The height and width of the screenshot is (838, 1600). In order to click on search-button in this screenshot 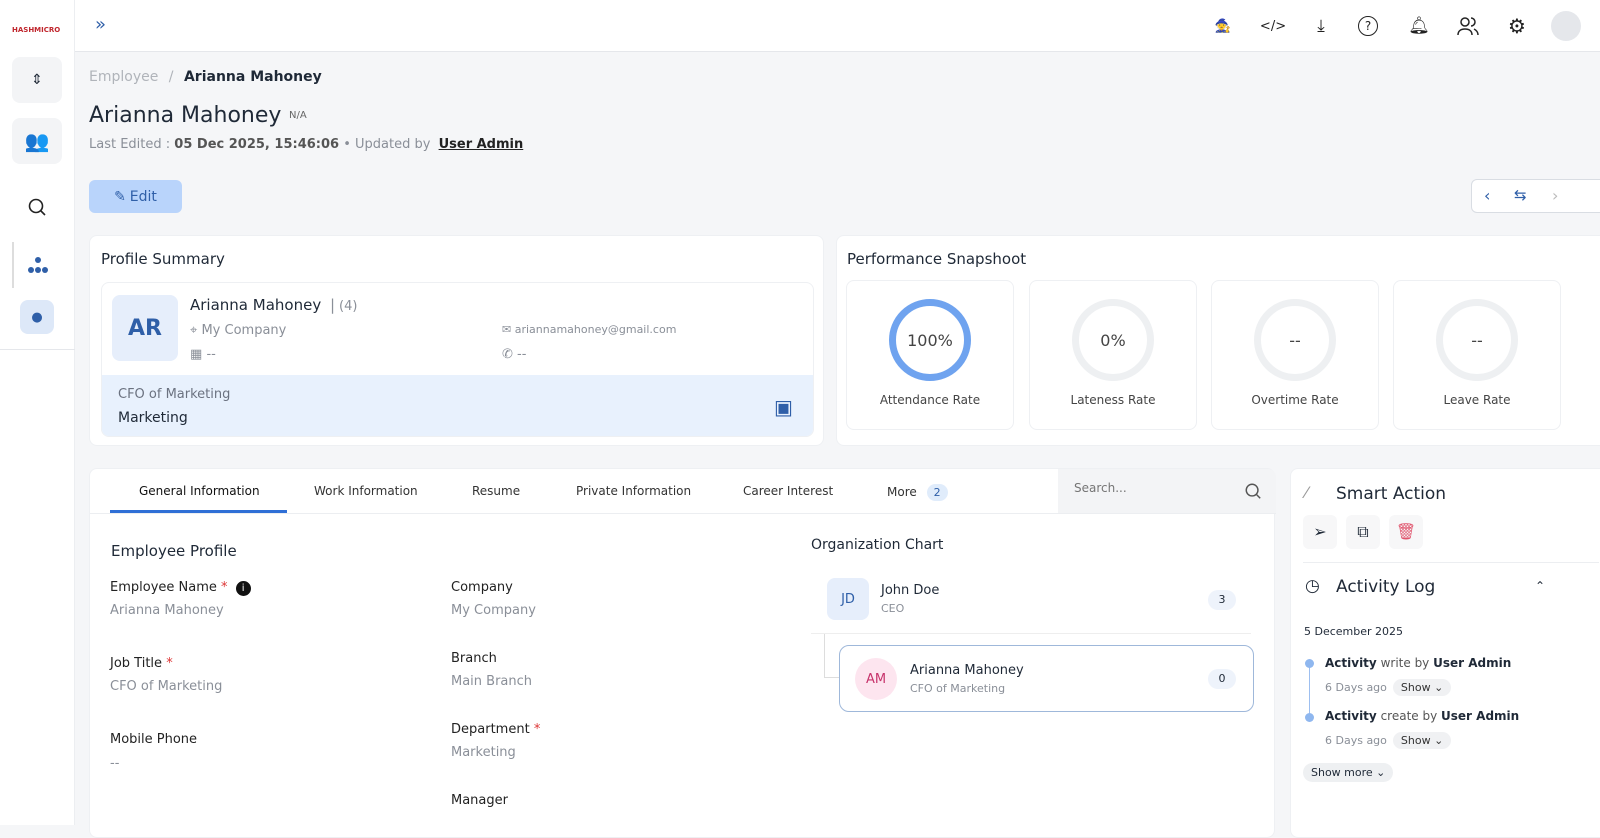, I will do `click(37, 207)`.